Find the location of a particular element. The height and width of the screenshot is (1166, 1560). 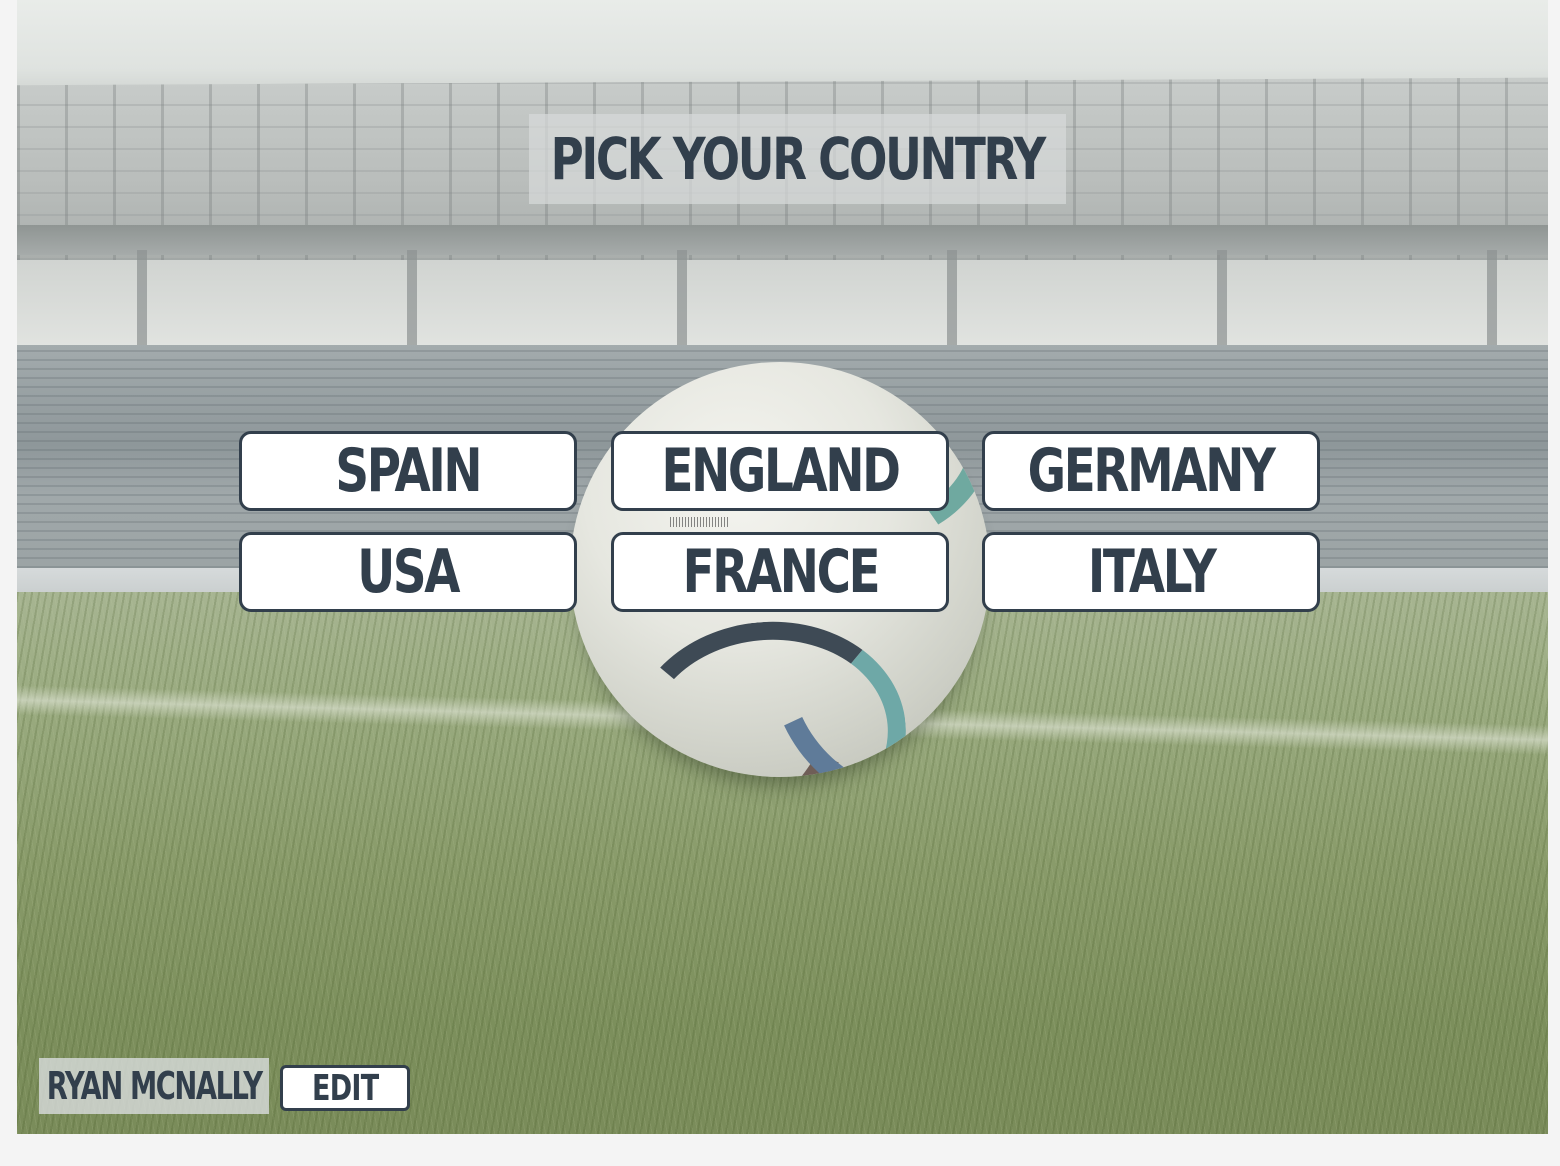

country-label: SPAIN is located at coordinates (409, 471).